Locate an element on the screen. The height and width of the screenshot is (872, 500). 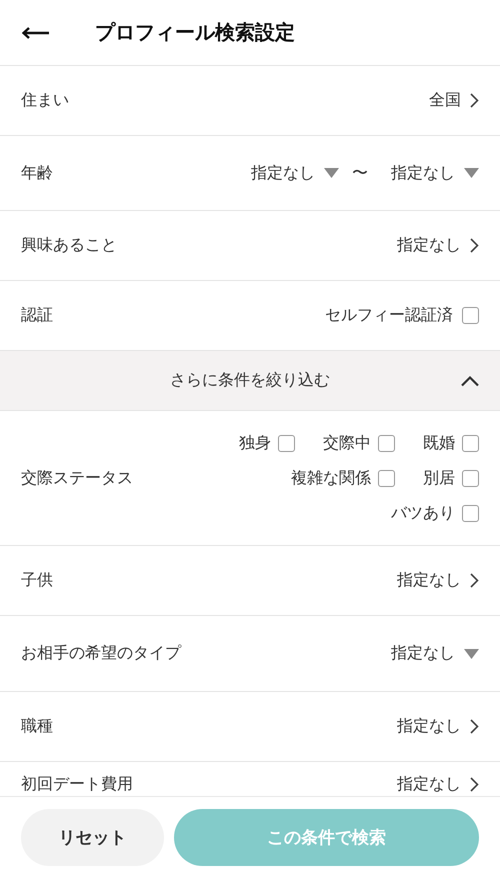
checkbox-label: 既婚 is located at coordinates (439, 443).